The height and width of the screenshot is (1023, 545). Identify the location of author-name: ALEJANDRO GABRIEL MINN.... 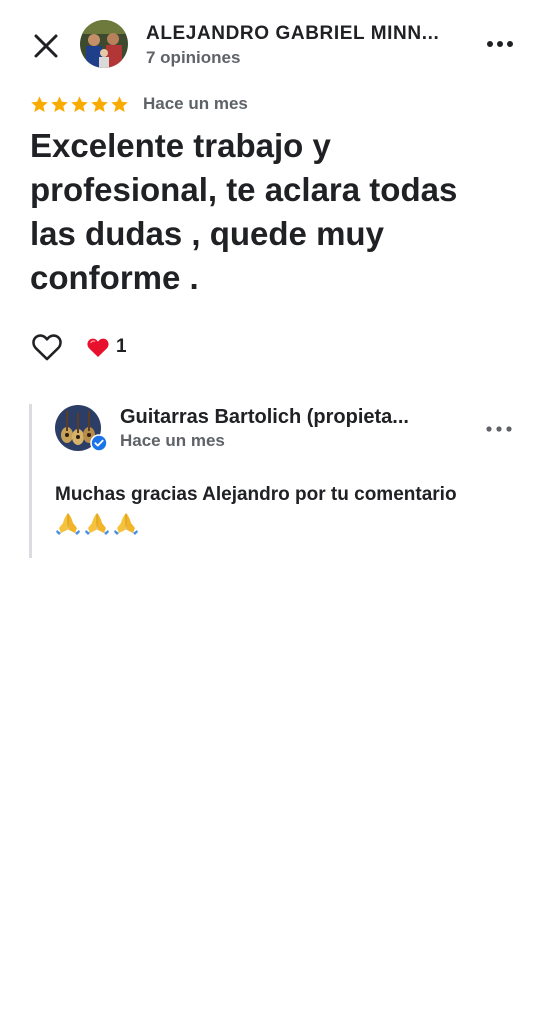
(306, 34).